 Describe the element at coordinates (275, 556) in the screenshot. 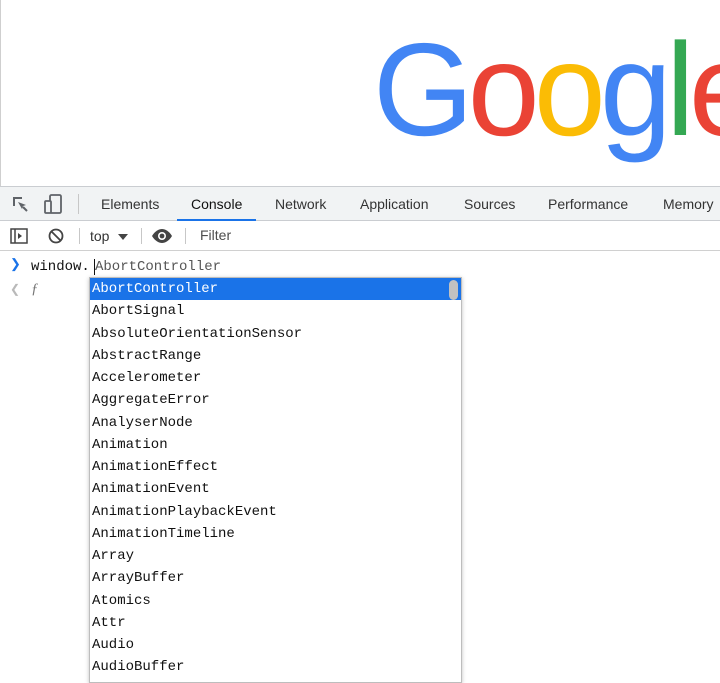

I see `suggestion-item: Array` at that location.